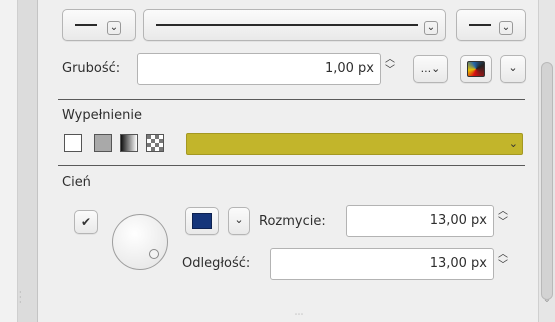 Image resolution: width=555 pixels, height=322 pixels. Describe the element at coordinates (216, 263) in the screenshot. I see `distance-label: Odległość:` at that location.